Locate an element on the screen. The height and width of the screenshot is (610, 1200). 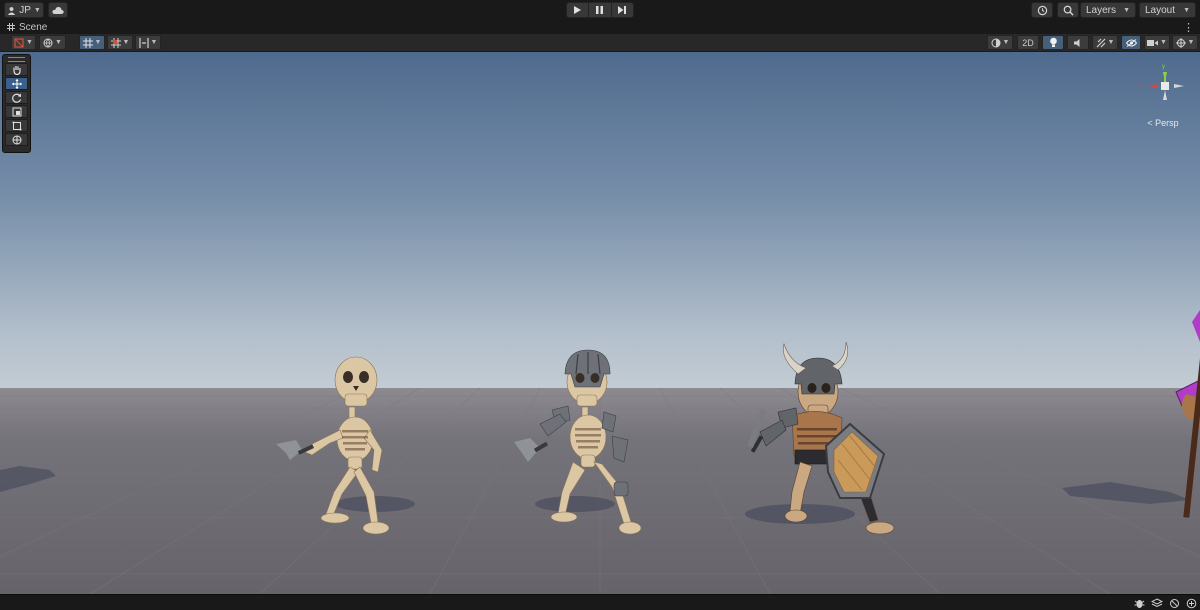
x-axis-cone is located at coordinates (1153, 86).